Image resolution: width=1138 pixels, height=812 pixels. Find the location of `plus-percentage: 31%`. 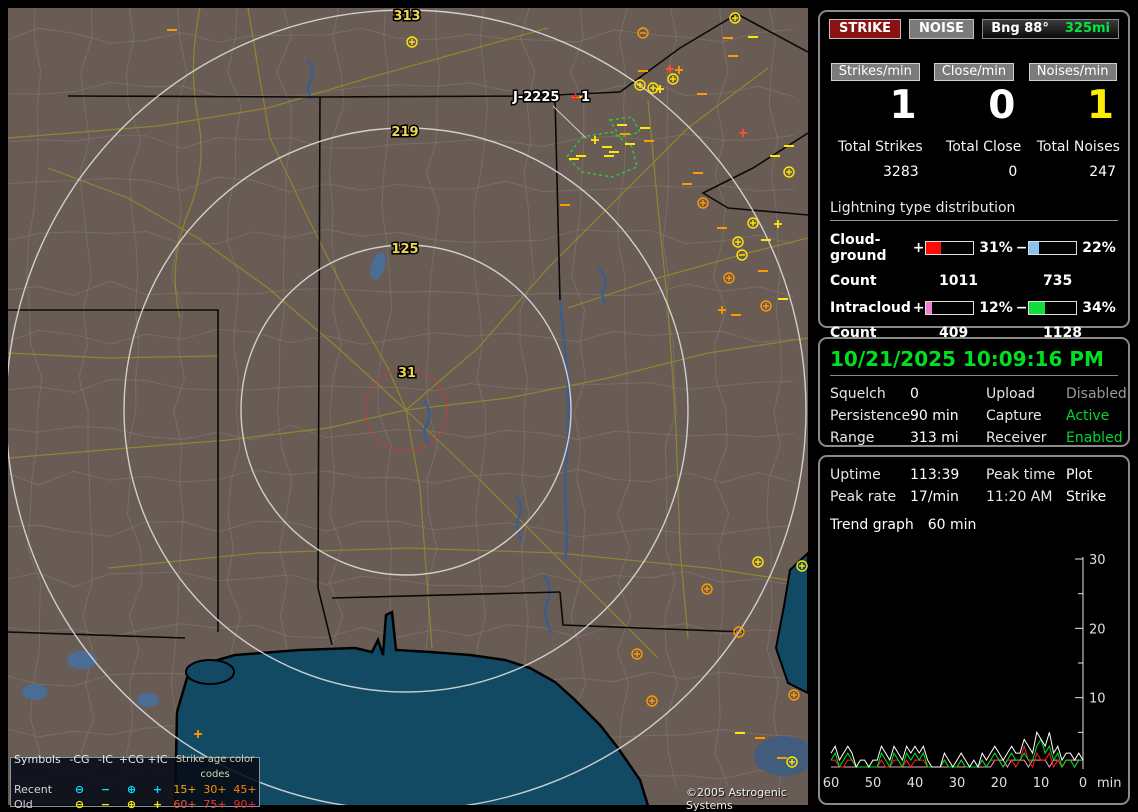

plus-percentage: 31% is located at coordinates (996, 248).